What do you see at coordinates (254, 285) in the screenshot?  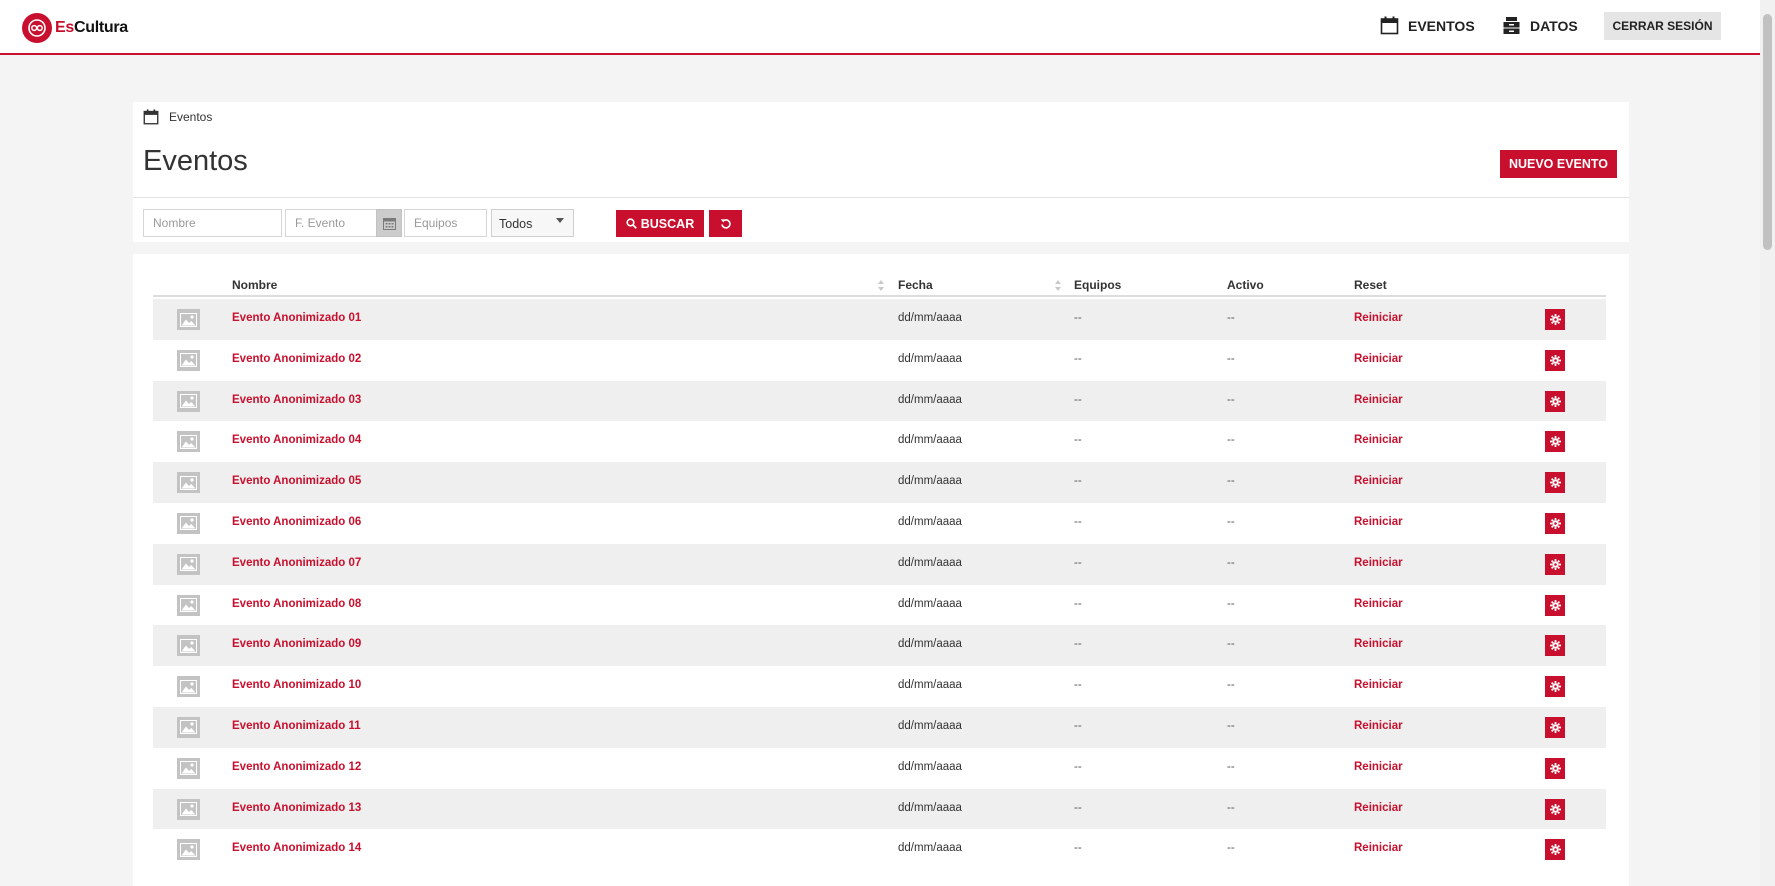 I see `column-header-nombre: Nombre` at bounding box center [254, 285].